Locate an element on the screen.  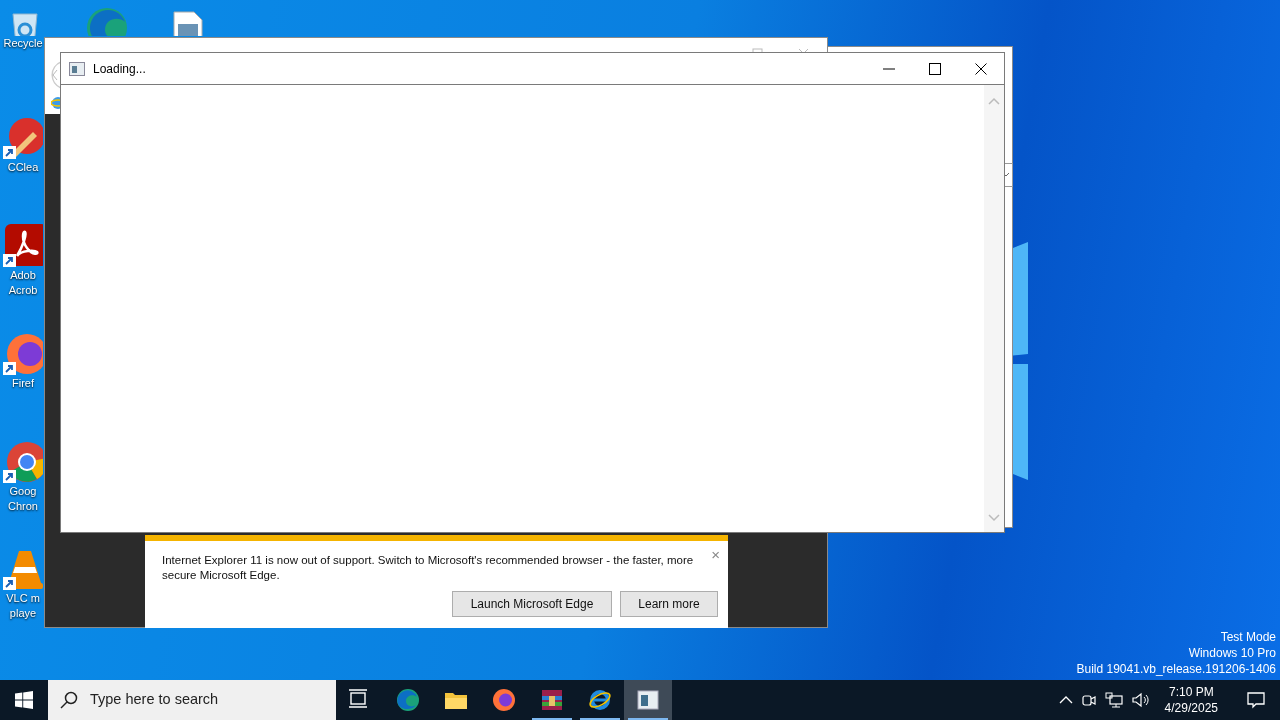
icon-label: Adob is located at coordinates (23, 275).